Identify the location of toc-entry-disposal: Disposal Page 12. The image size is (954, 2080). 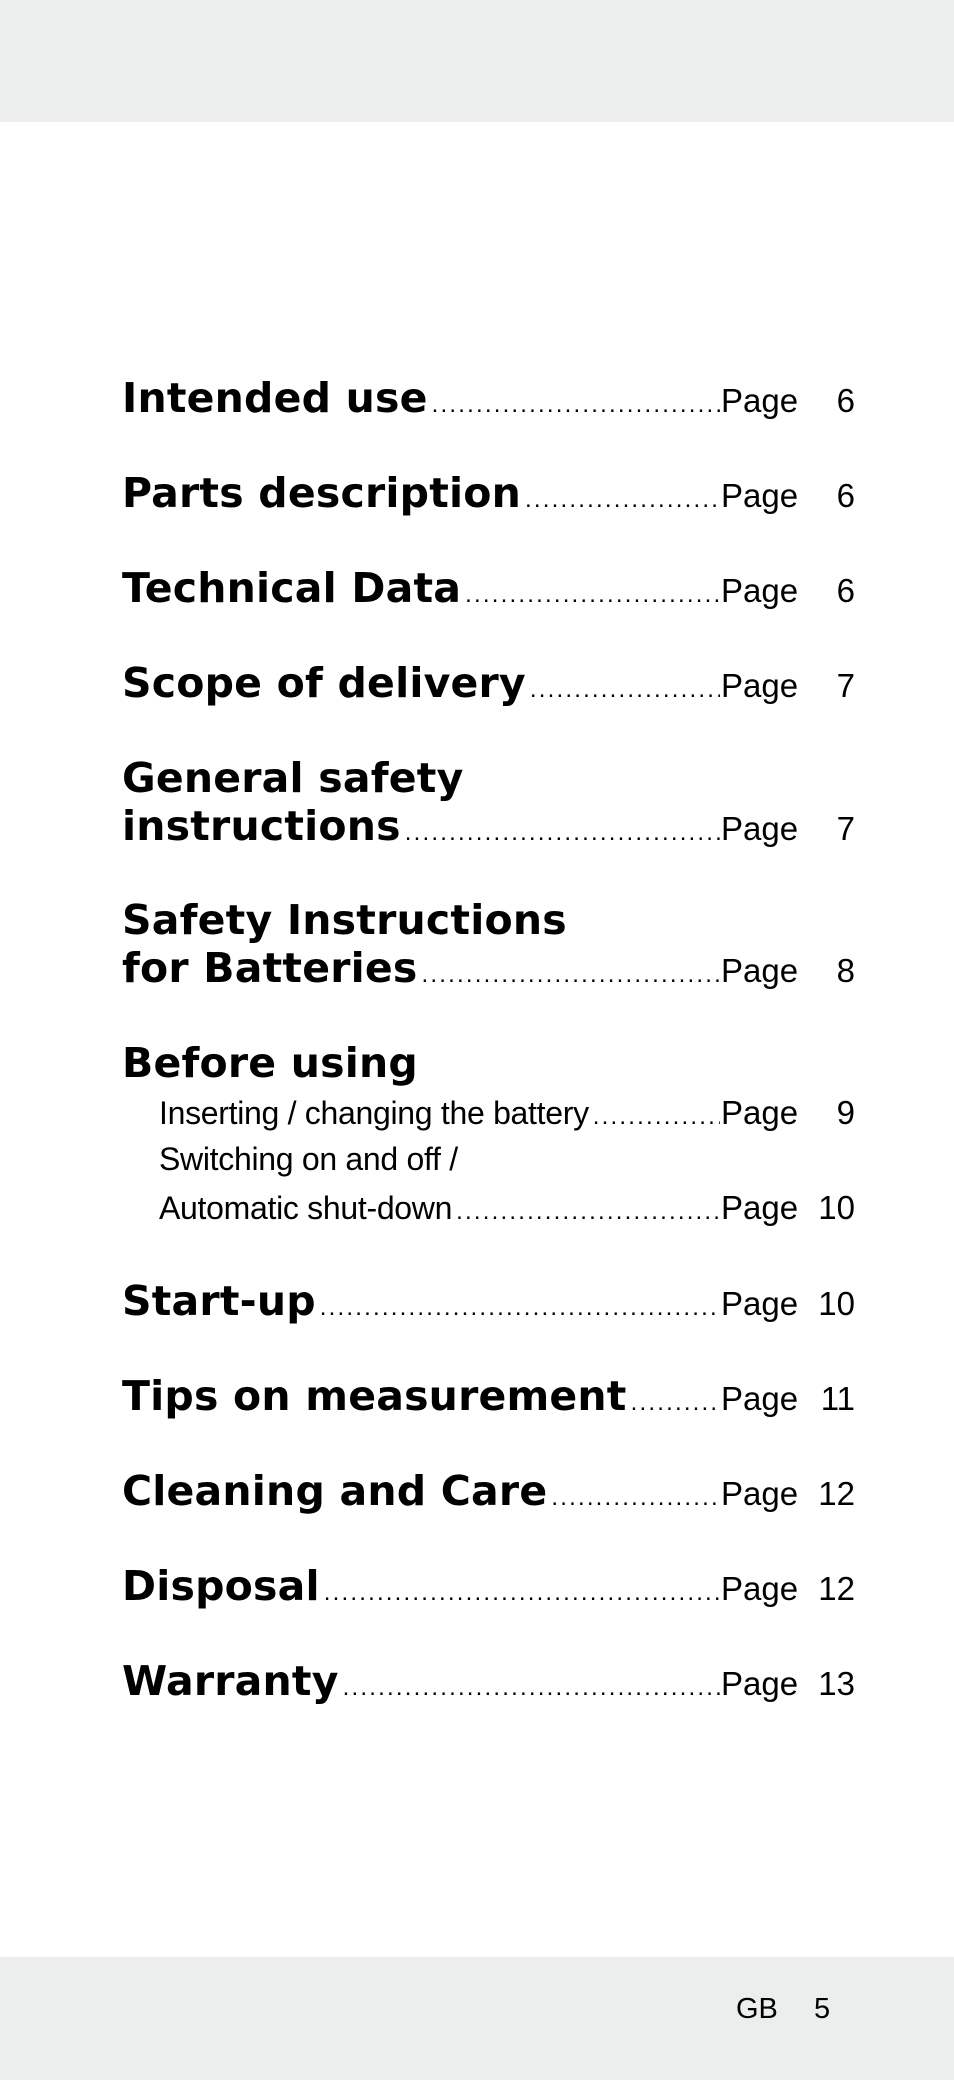
(488, 1586).